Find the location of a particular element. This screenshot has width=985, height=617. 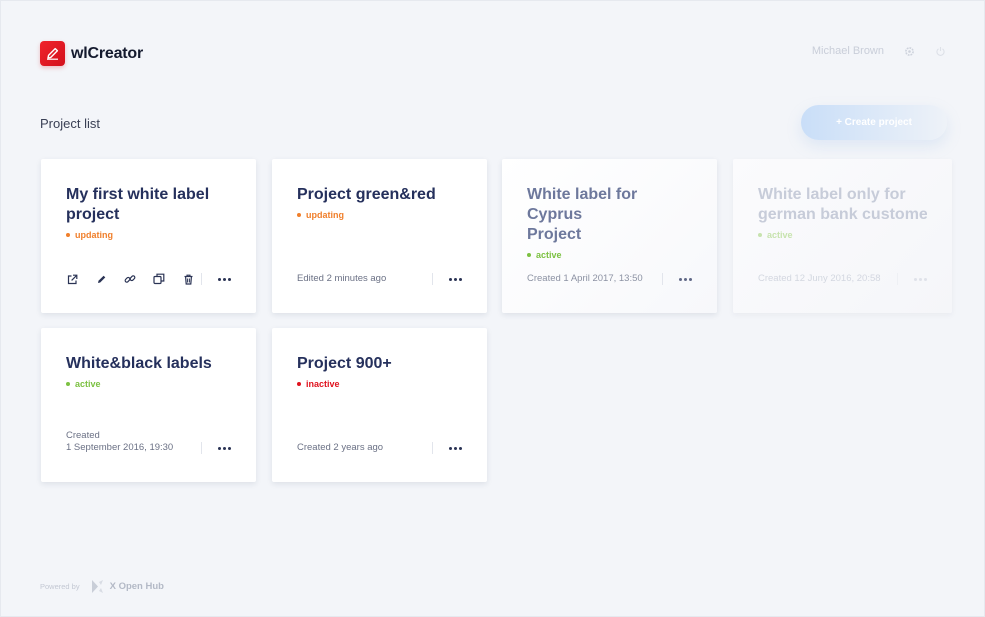

user-name: Michael Brown is located at coordinates (848, 51).